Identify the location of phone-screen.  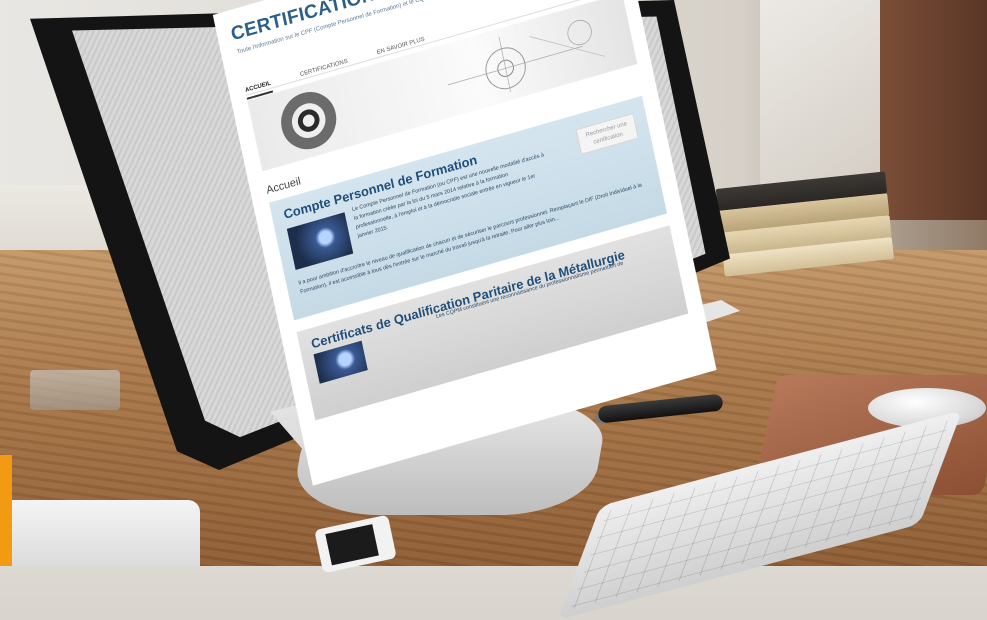
(352, 545).